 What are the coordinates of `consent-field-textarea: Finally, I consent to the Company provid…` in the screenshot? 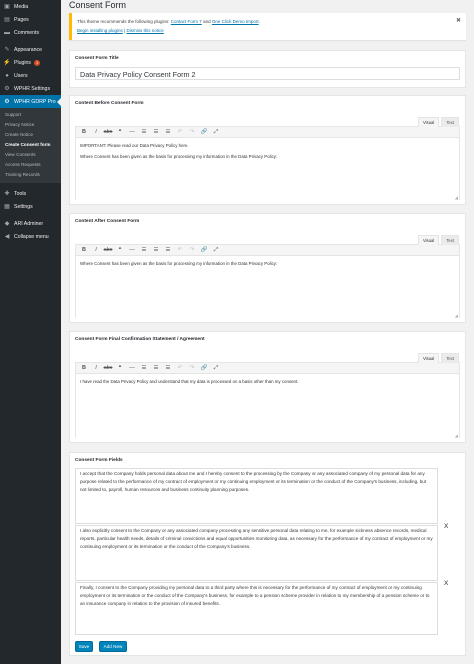 It's located at (256, 608).